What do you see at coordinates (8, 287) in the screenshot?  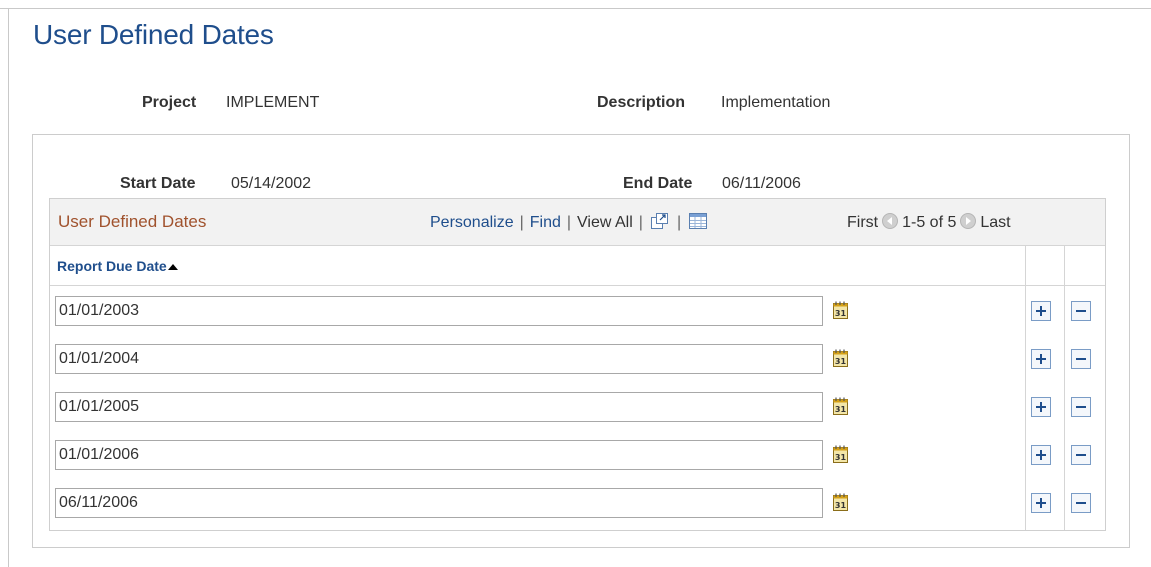 I see `frame-left-border` at bounding box center [8, 287].